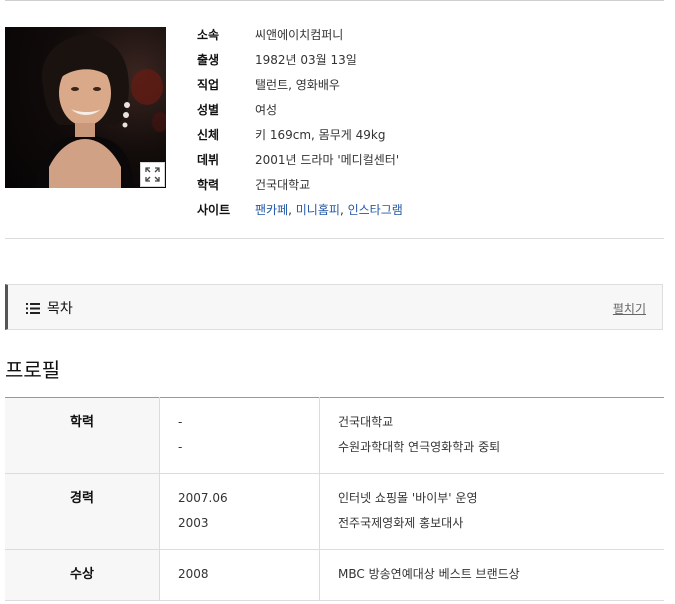  I want to click on item: 건국대학교, so click(366, 422).